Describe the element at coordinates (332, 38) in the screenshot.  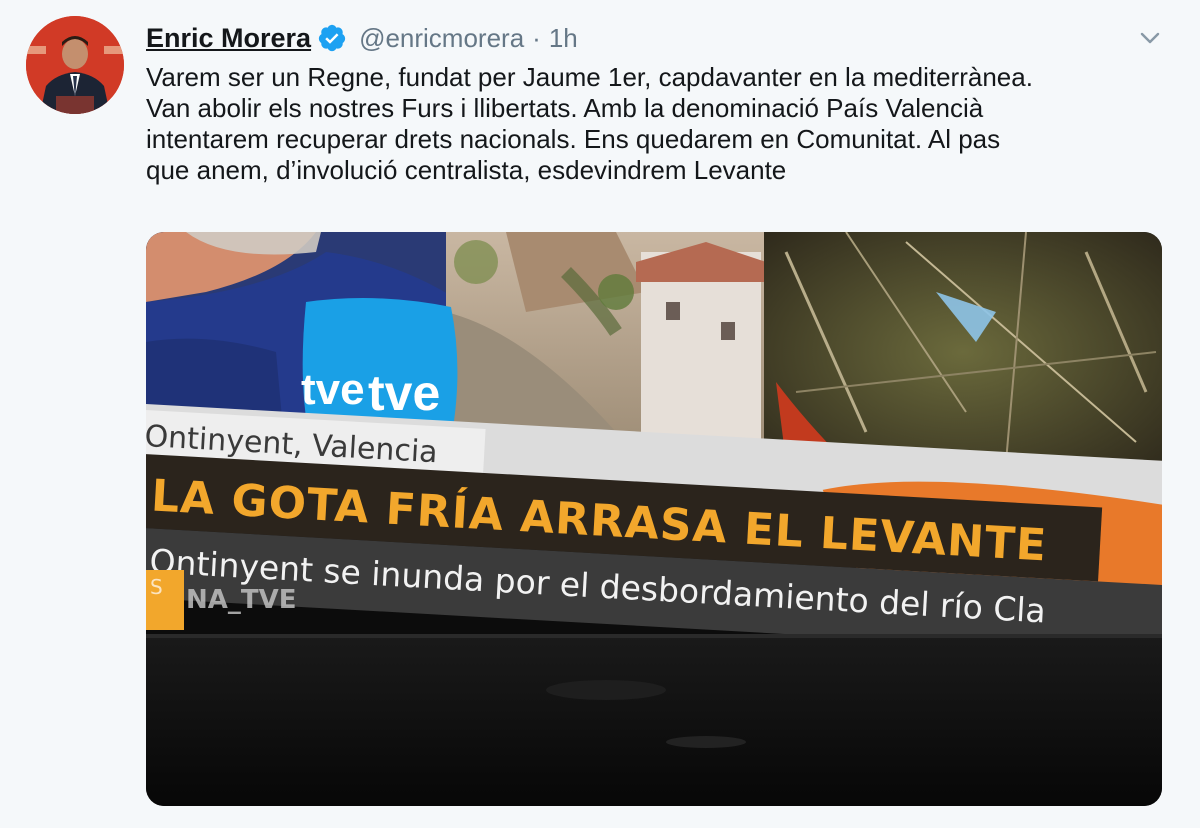
I see `verified-badge-icon` at that location.